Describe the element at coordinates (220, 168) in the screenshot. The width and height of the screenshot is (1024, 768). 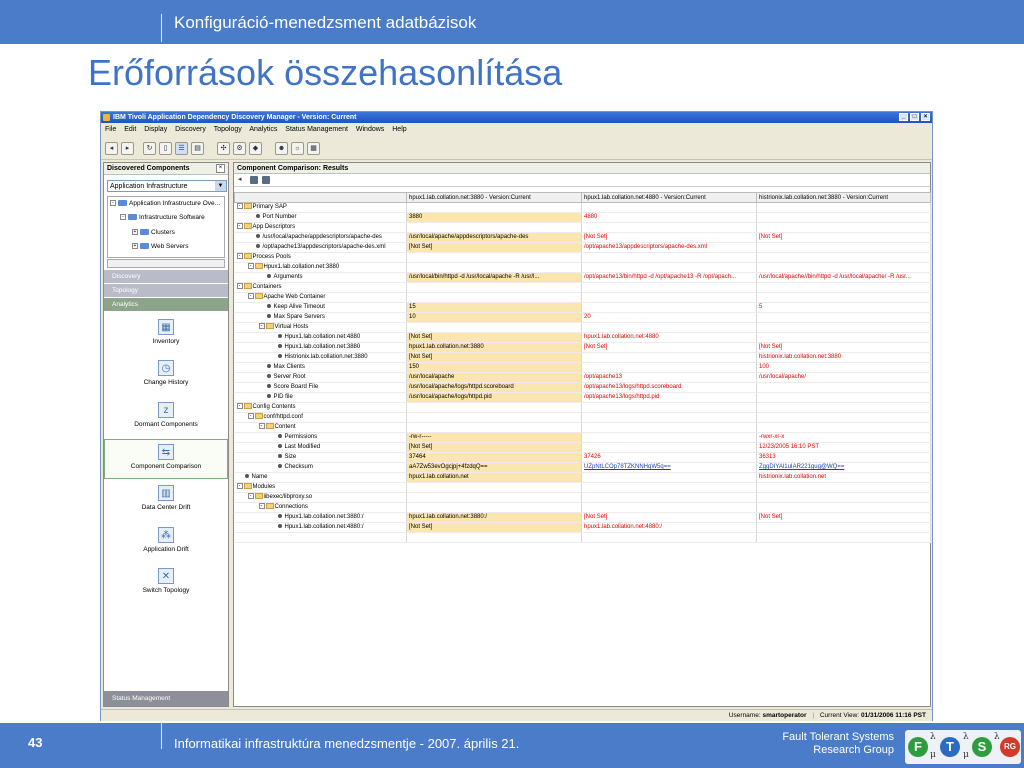
I see `panel-close-icon: ×` at that location.